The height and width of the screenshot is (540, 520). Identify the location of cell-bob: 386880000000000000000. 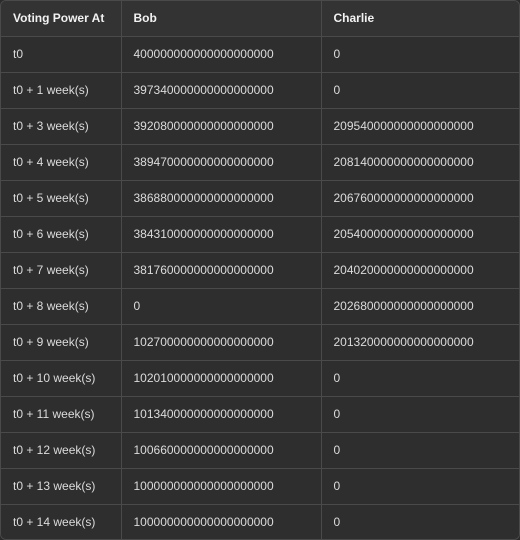
(221, 198).